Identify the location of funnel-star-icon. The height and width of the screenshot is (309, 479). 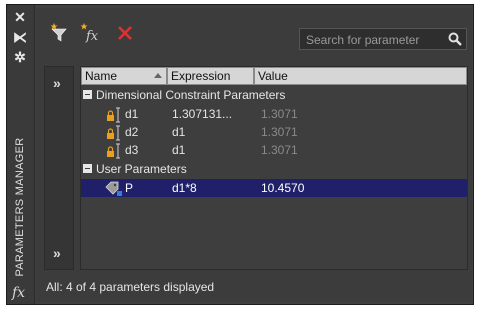
(58, 32).